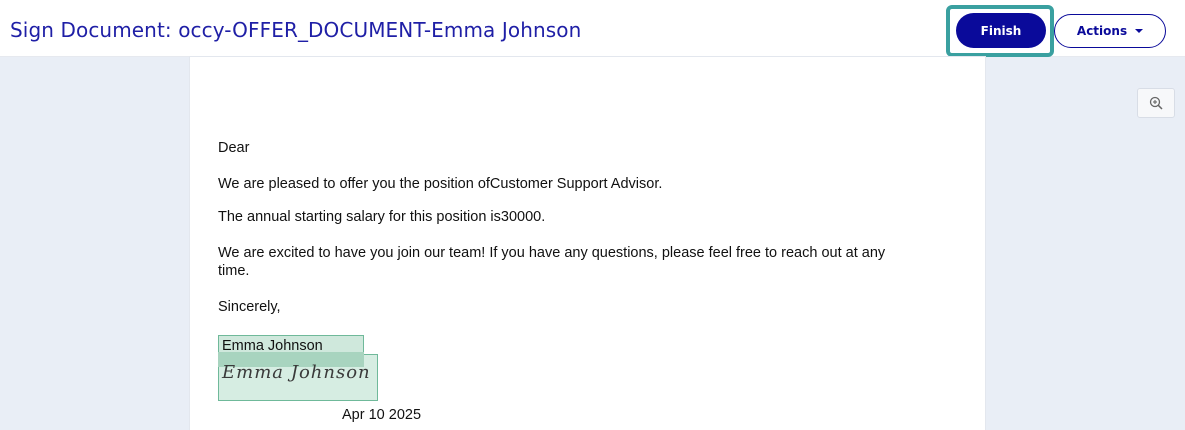 The height and width of the screenshot is (430, 1185). Describe the element at coordinates (272, 346) in the screenshot. I see `signer-name: Emma Johnson` at that location.